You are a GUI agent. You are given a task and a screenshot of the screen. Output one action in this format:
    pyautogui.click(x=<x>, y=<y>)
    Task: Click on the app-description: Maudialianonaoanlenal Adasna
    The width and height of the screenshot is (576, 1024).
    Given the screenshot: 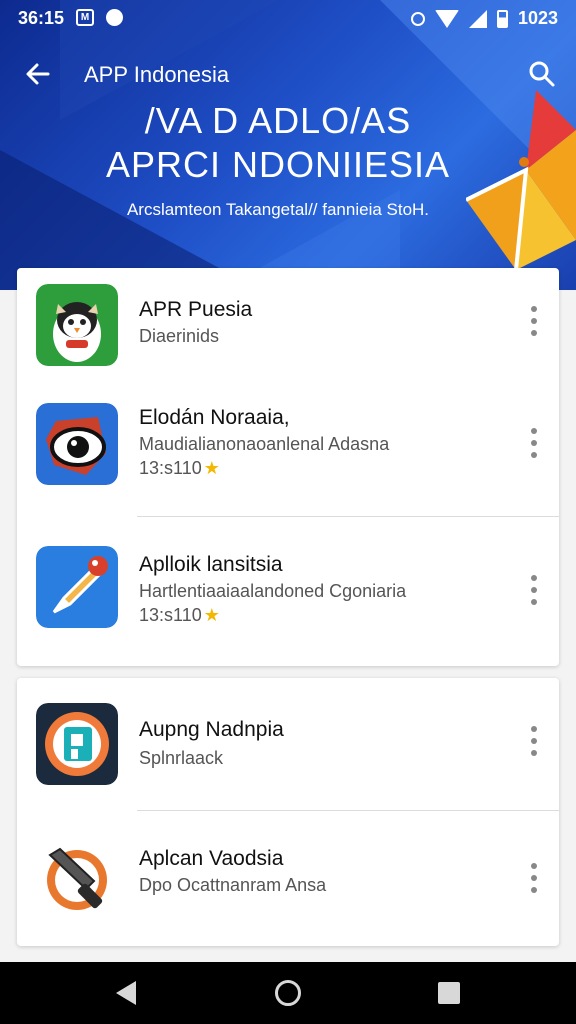 What is the action you would take?
    pyautogui.click(x=264, y=444)
    